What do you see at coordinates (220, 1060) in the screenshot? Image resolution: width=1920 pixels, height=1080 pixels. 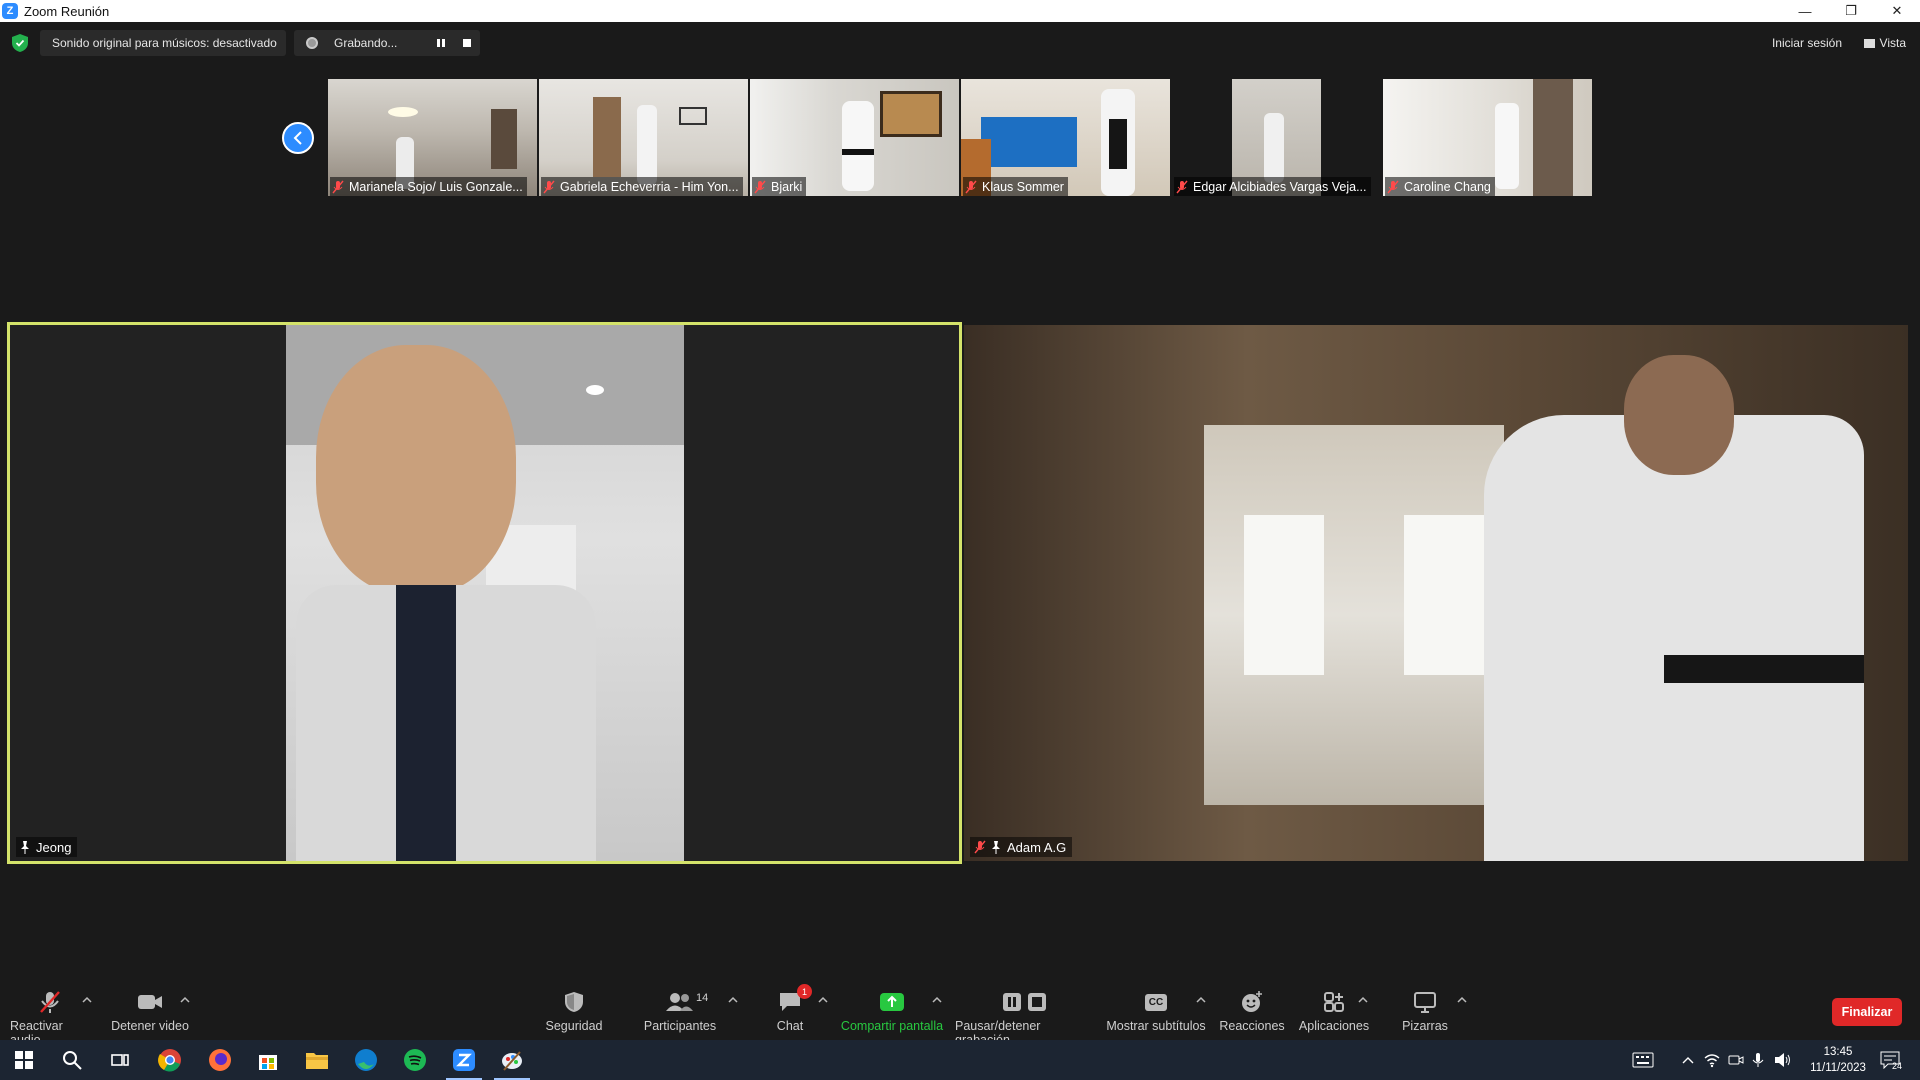 I see `firefox-icon` at bounding box center [220, 1060].